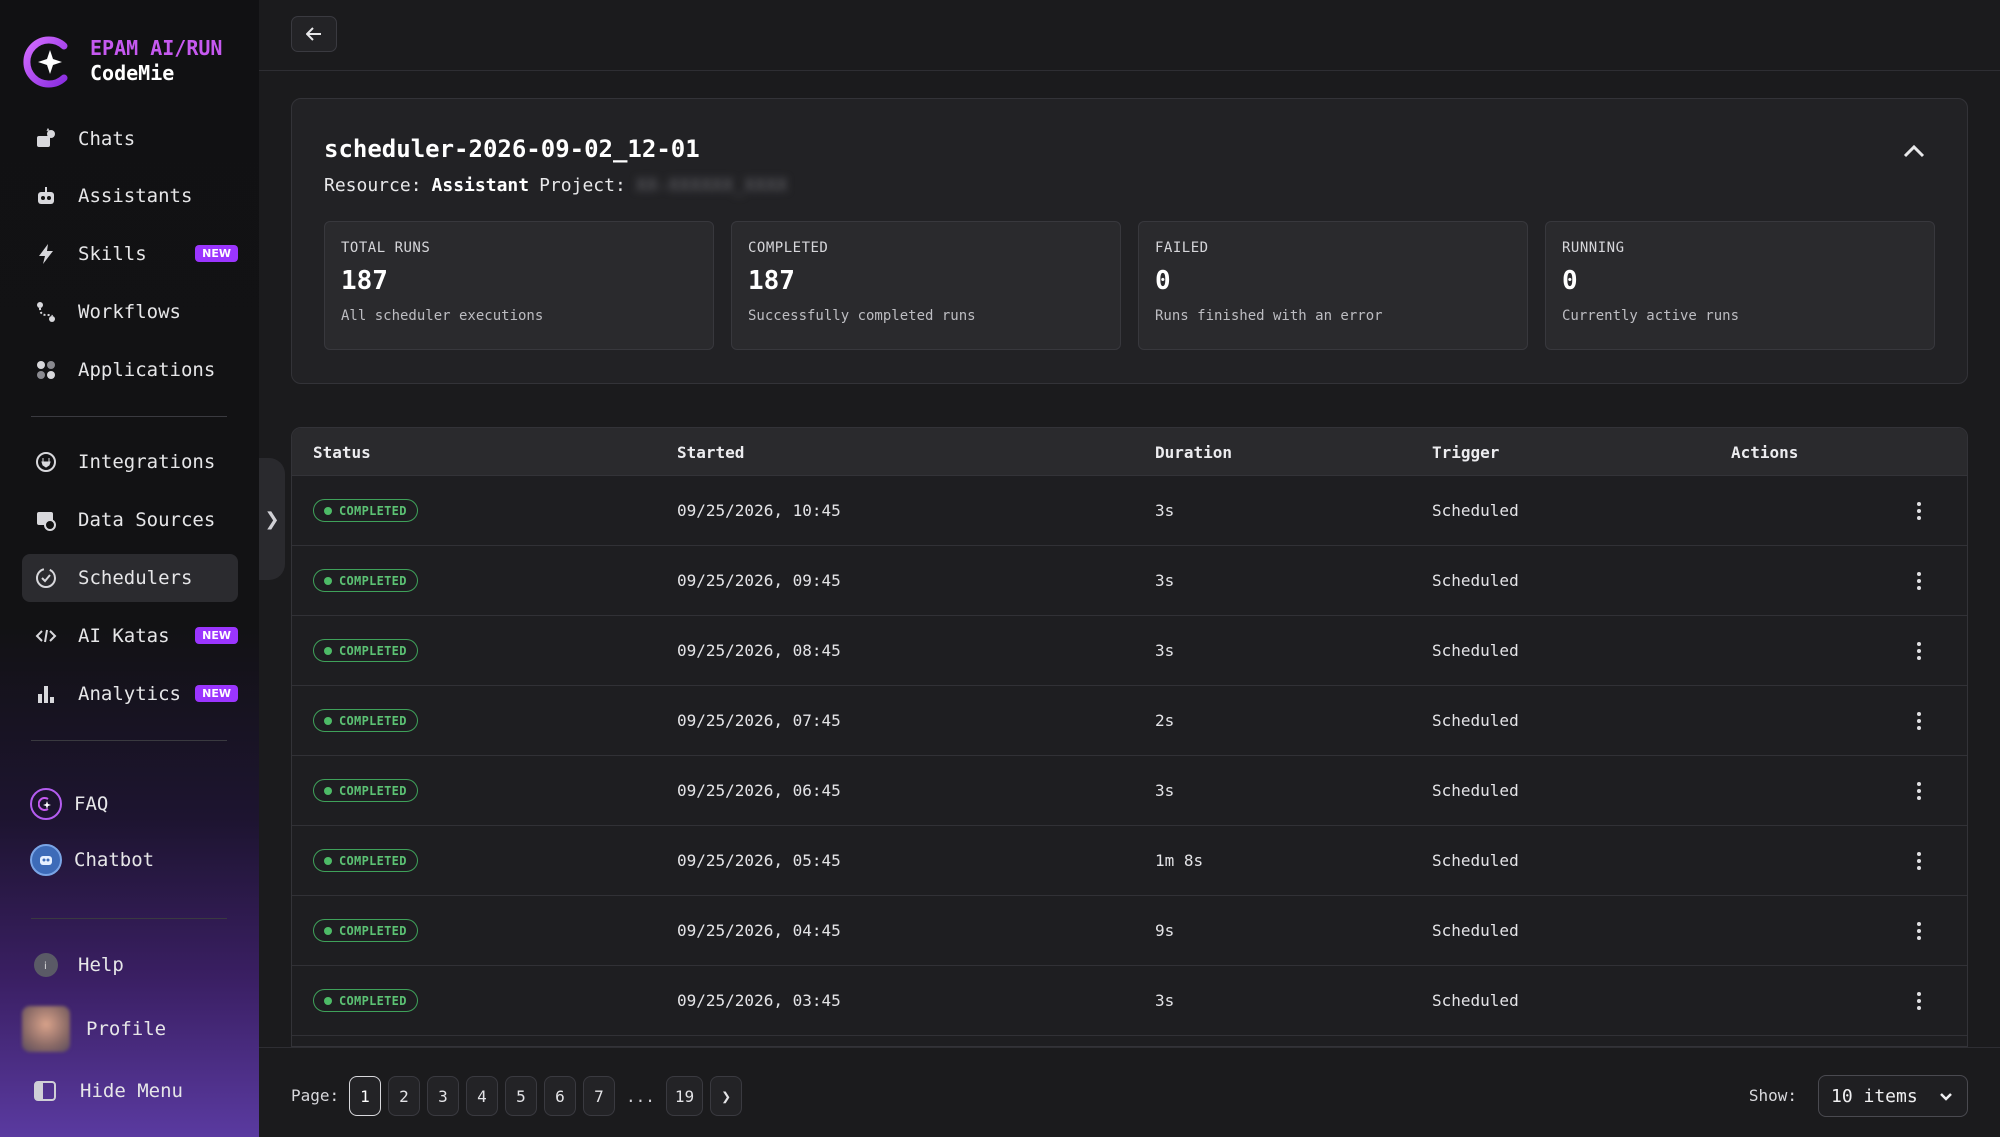 This screenshot has width=2000, height=1137. Describe the element at coordinates (1772, 1095) in the screenshot. I see `show-label: Show:` at that location.